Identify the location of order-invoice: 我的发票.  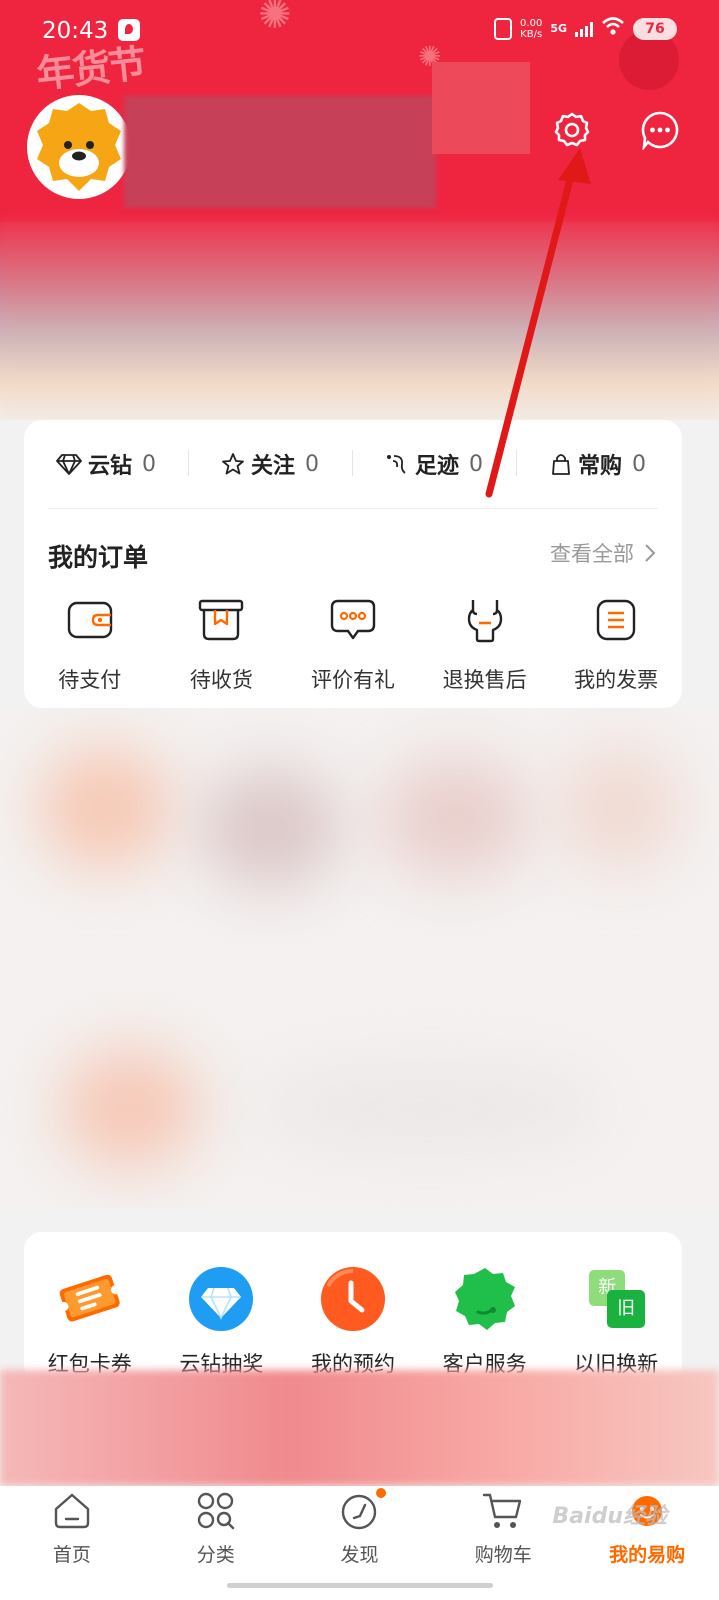
(616, 645).